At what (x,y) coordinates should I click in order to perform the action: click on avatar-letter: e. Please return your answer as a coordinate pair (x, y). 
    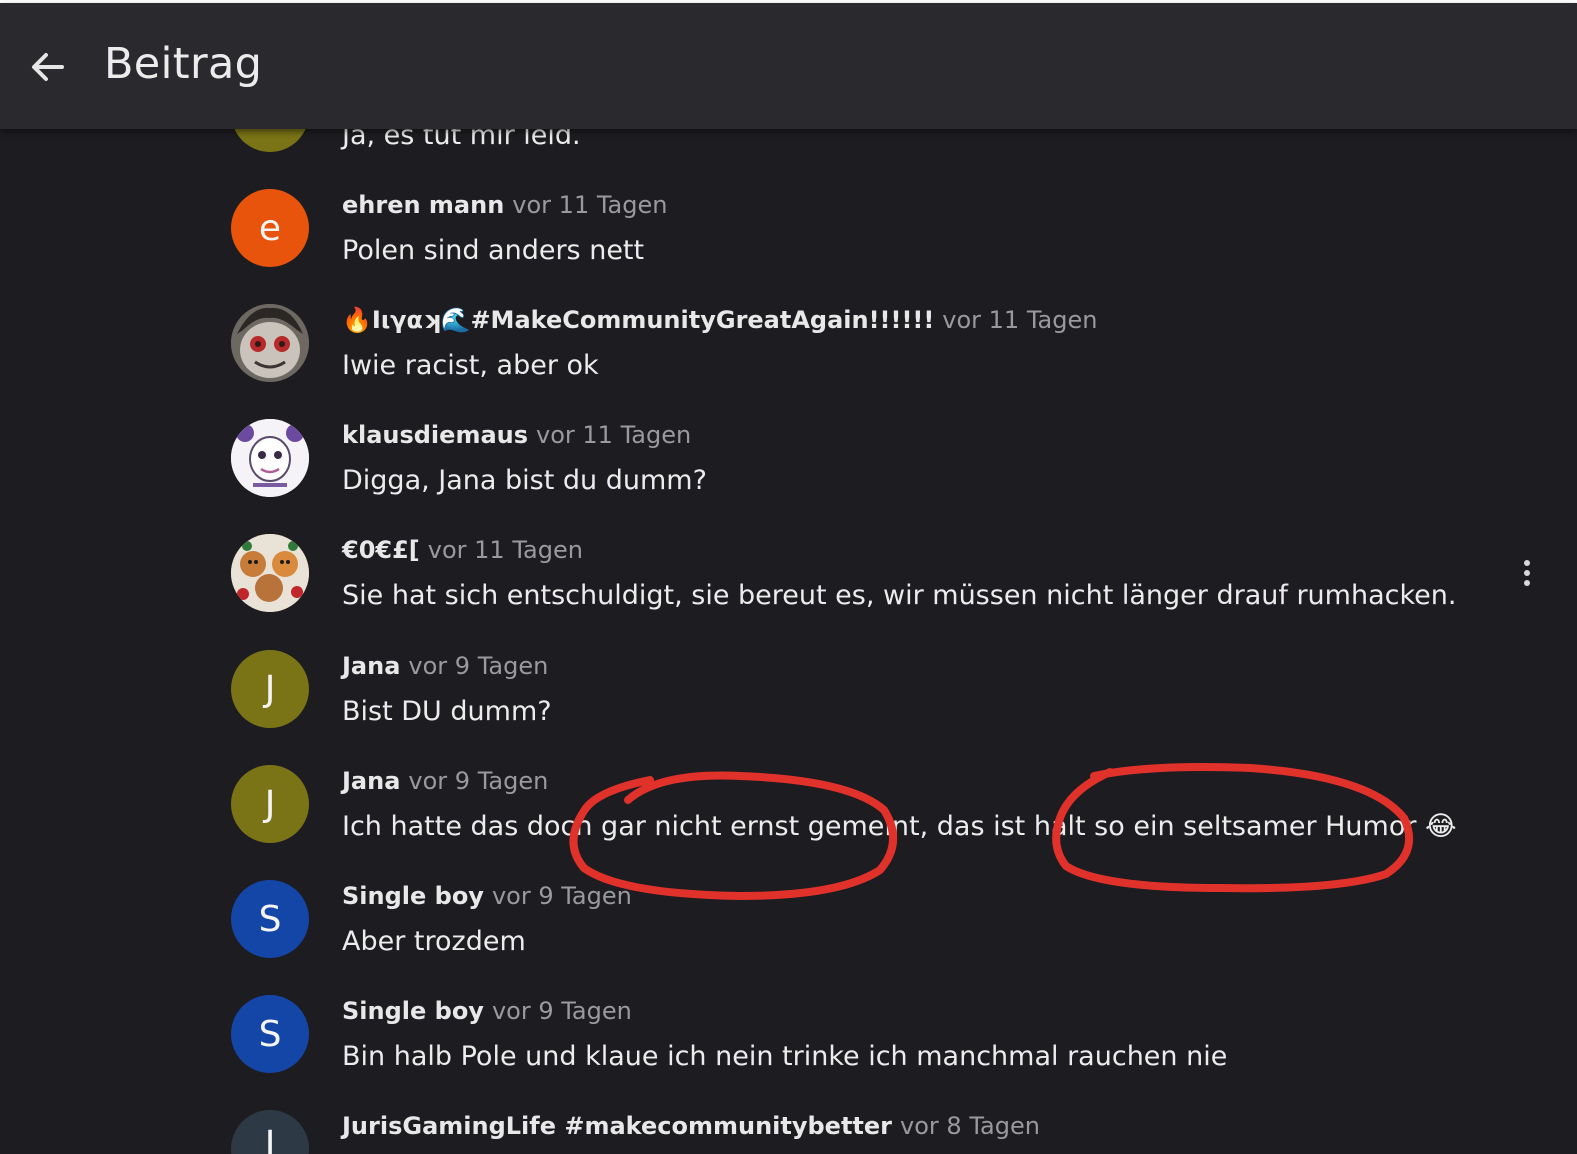
    Looking at the image, I should click on (270, 228).